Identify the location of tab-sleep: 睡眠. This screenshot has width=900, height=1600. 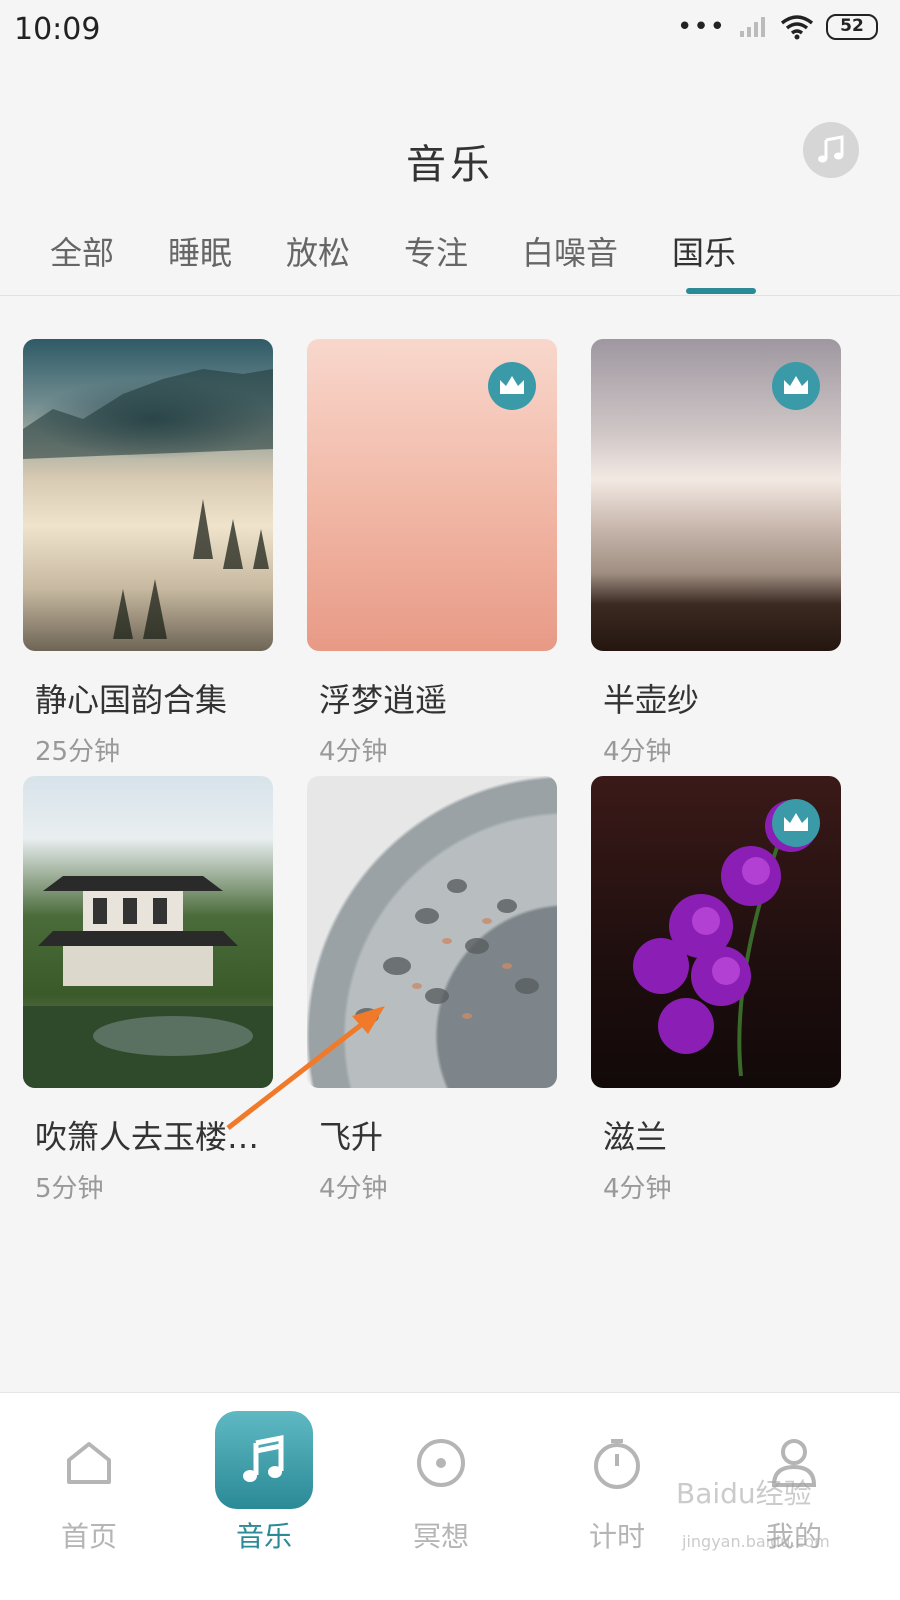
(200, 251).